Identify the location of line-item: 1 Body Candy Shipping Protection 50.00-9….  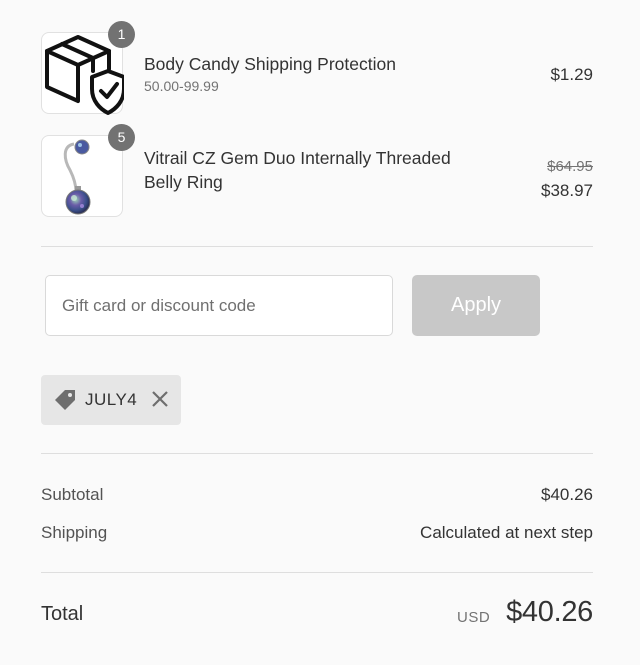
(317, 68).